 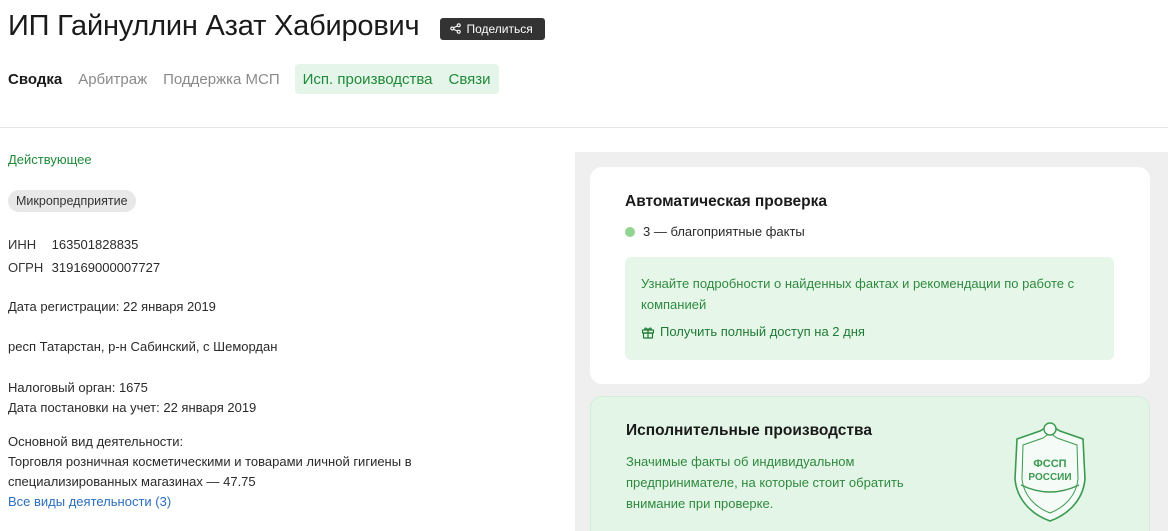 What do you see at coordinates (648, 332) in the screenshot?
I see `gift-icon` at bounding box center [648, 332].